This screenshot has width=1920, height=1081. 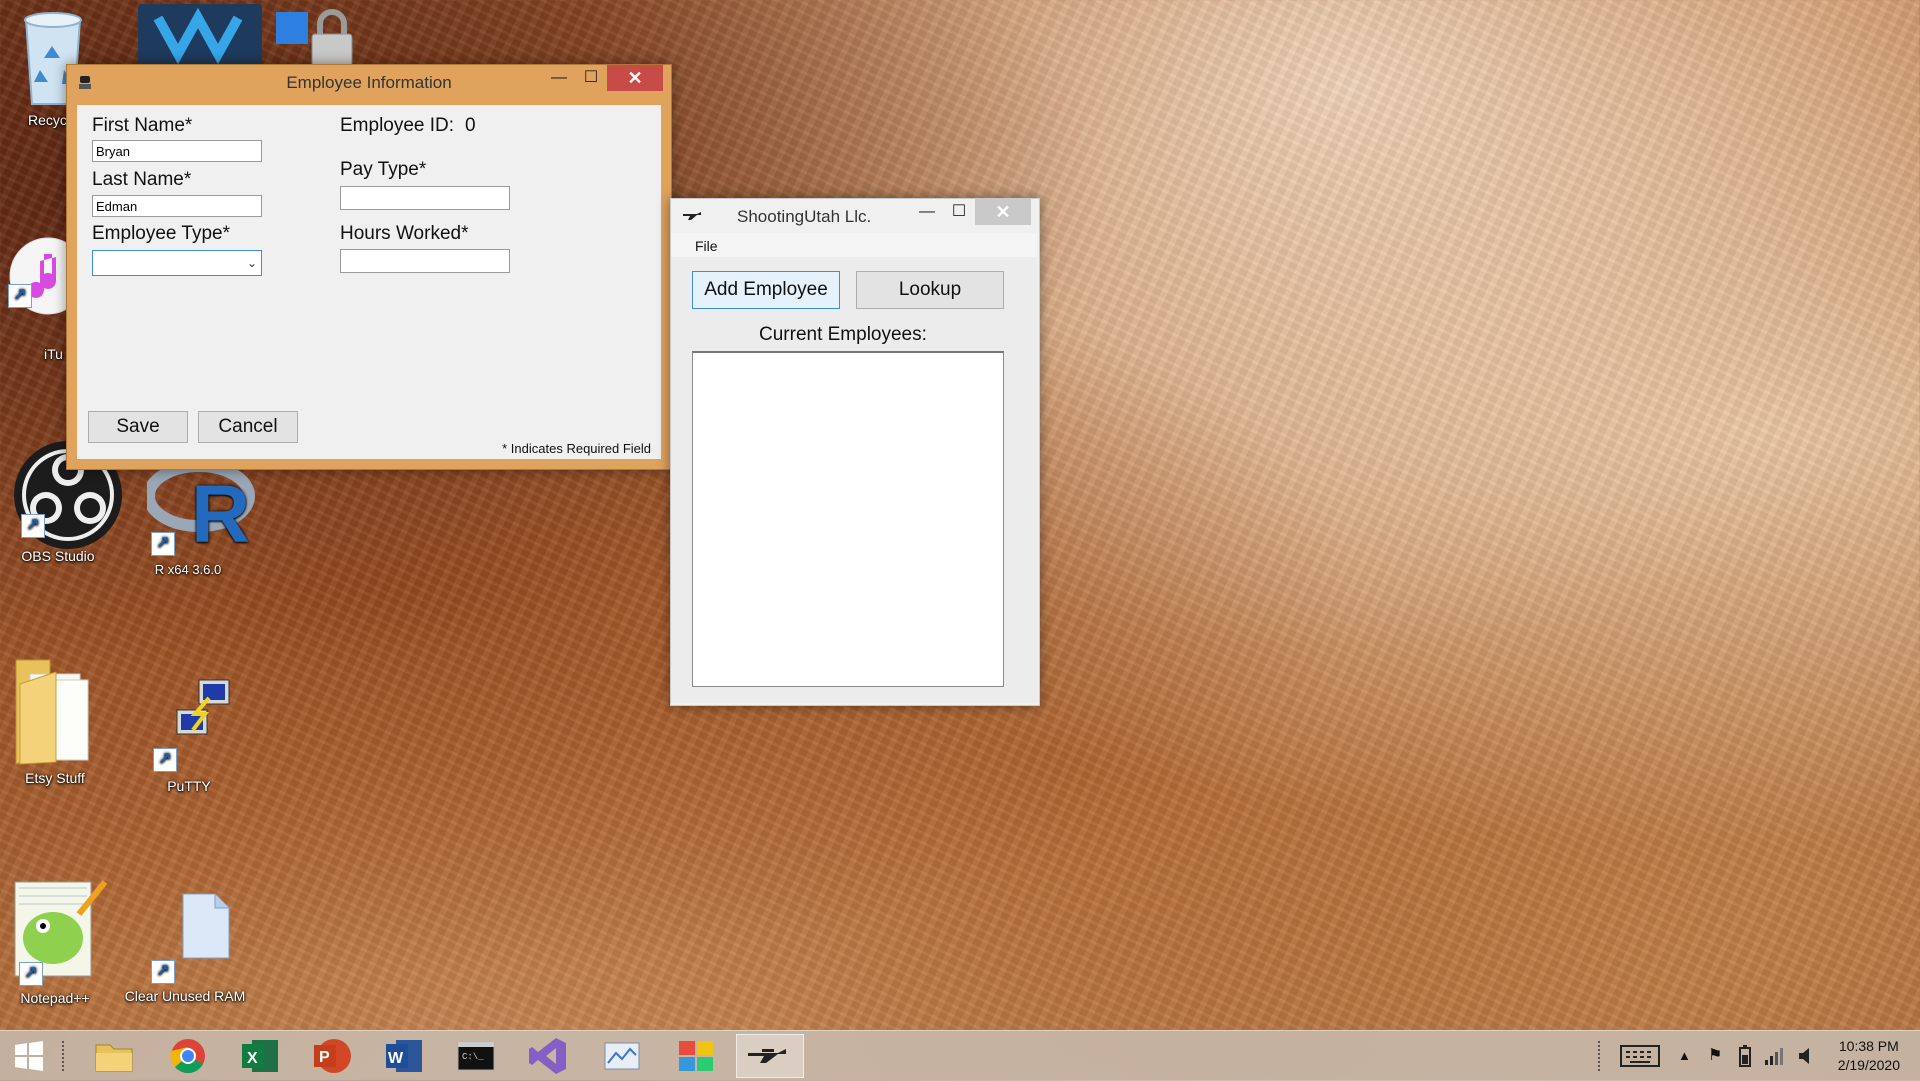 I want to click on svg-text: X, so click(x=252, y=1058).